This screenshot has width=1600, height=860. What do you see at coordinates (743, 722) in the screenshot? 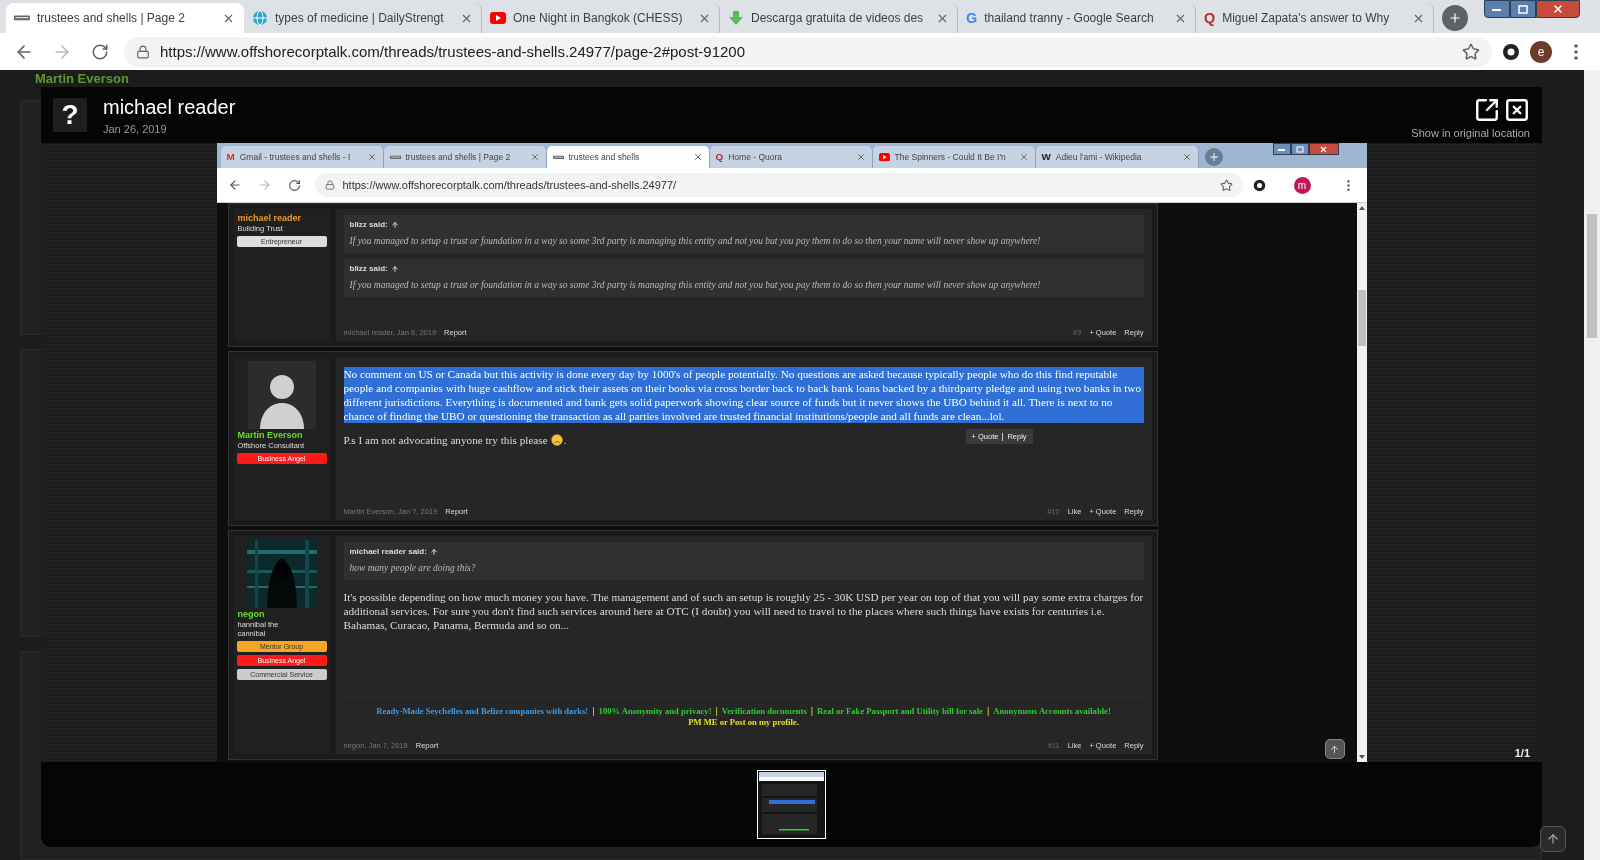
I see `signature-link: PM ME or Post on my profile.` at bounding box center [743, 722].